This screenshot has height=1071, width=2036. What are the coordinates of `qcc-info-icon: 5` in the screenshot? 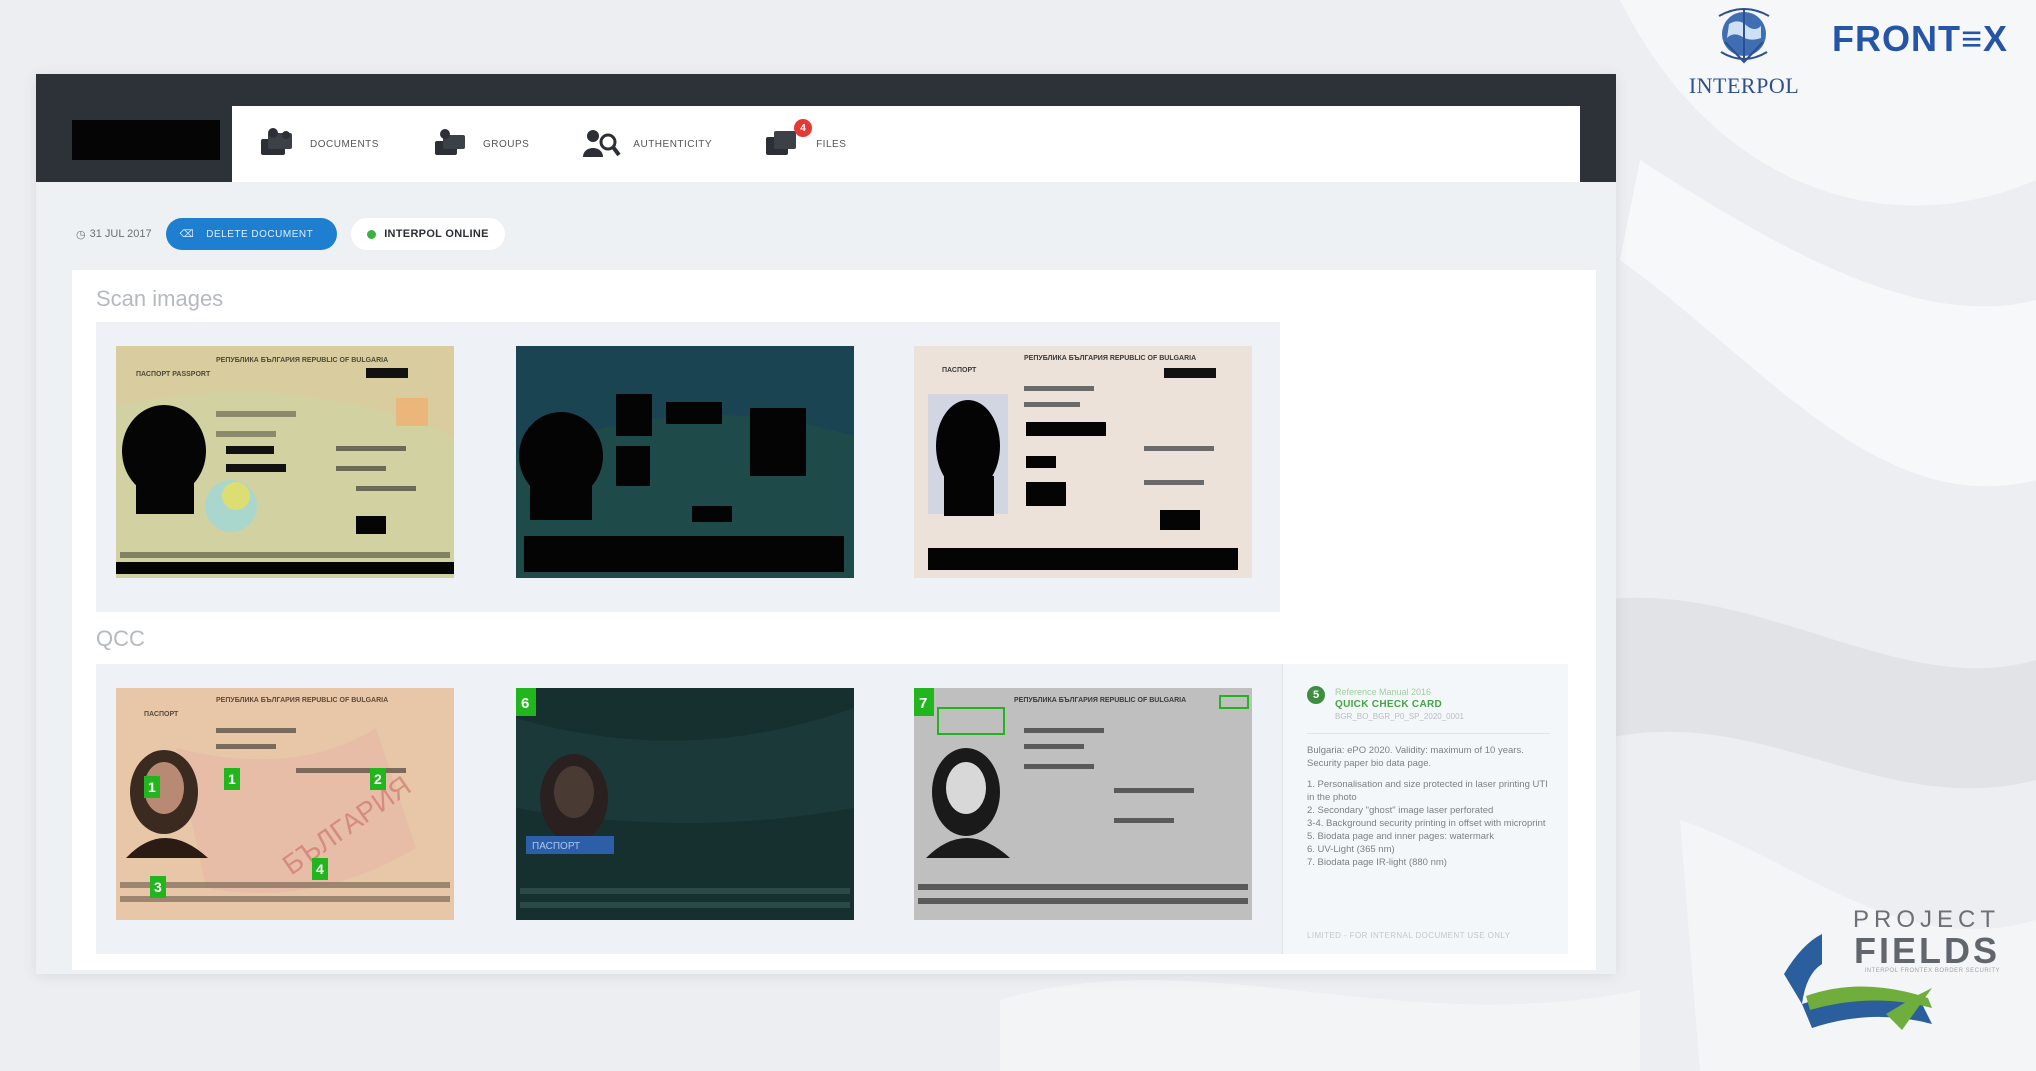 It's located at (1316, 695).